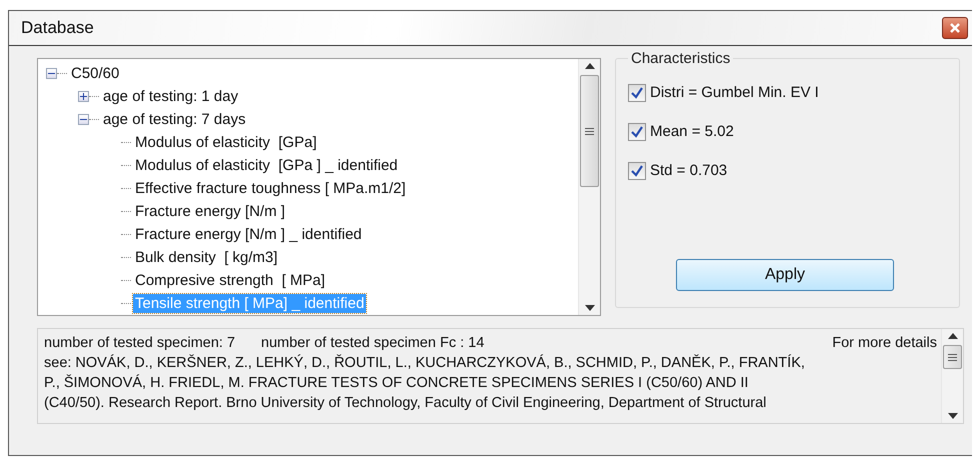 The height and width of the screenshot is (465, 974). Describe the element at coordinates (424, 363) in the screenshot. I see `info-text: see: NOVÁK, D., KERŠNER, Z., LEHKÝ, D., ŘOUTIL, L., KUCHARCZYKOVÁ, B., SCHMID, P., DANĚK, P., FRANTÍK,` at that location.